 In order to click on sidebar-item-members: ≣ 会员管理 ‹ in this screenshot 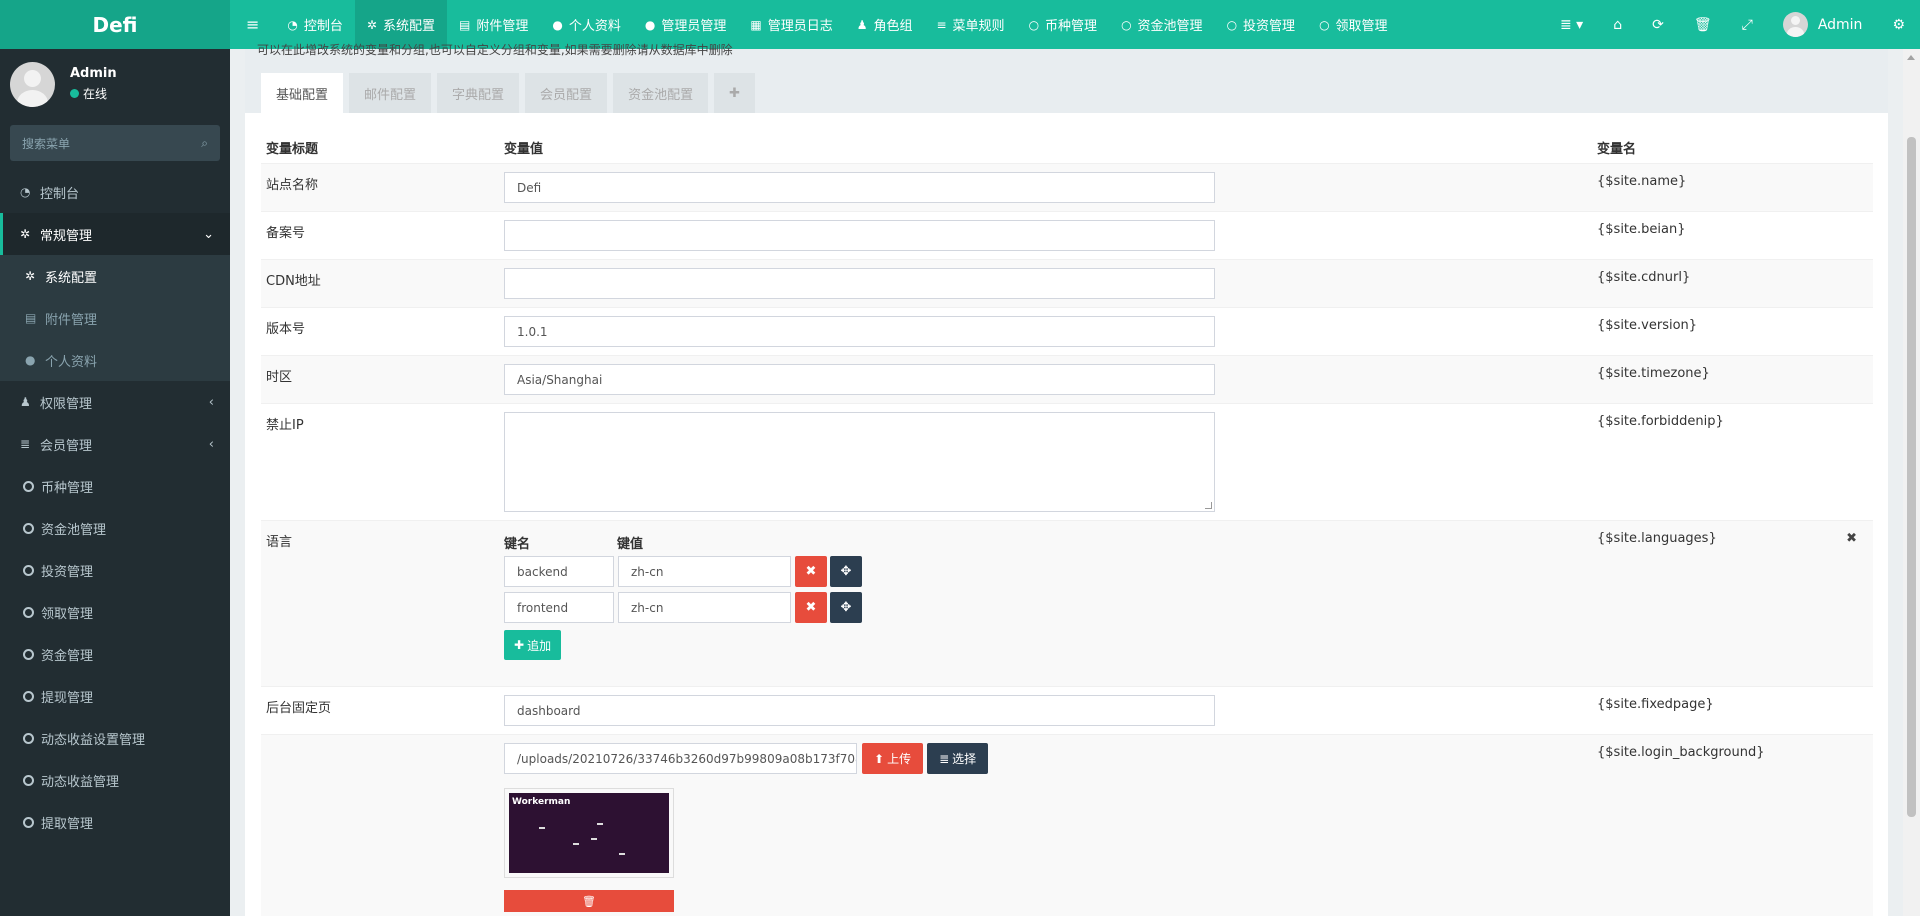, I will do `click(115, 444)`.